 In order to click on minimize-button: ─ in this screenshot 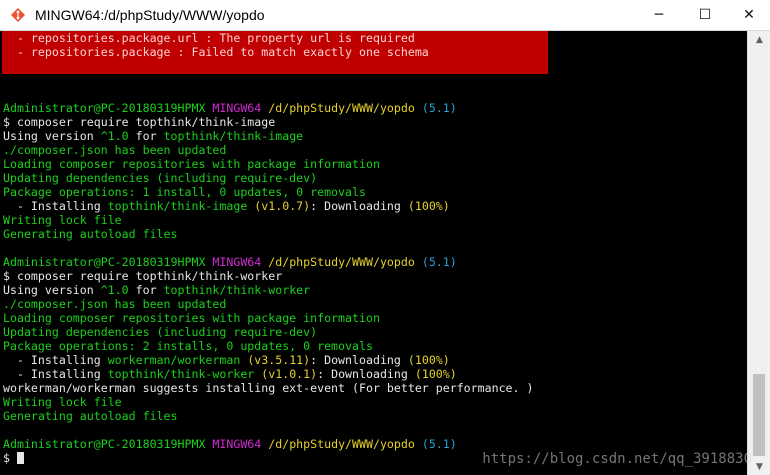, I will do `click(659, 15)`.